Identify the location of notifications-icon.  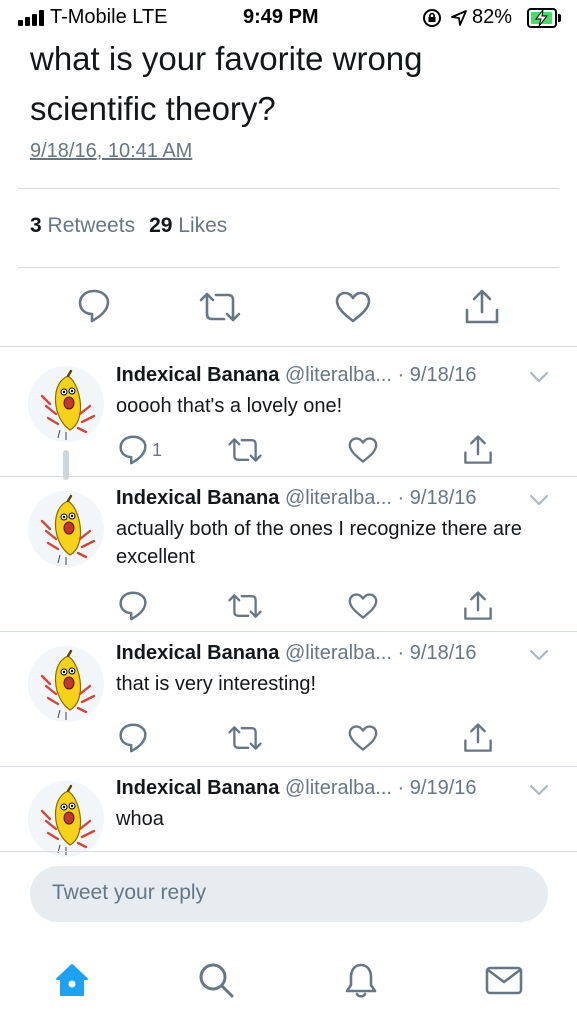
(361, 980).